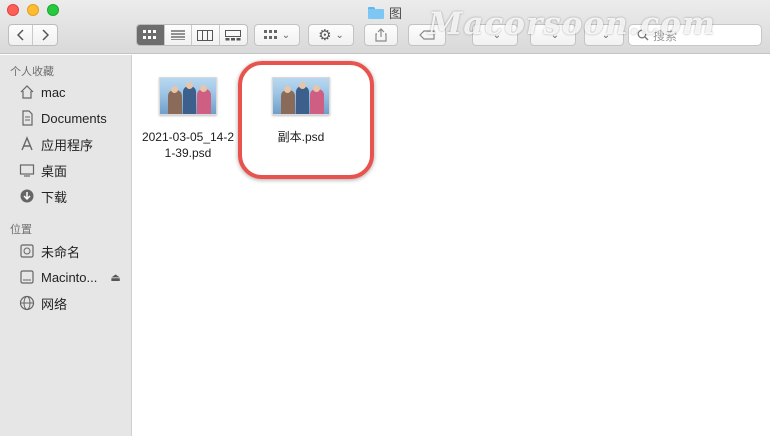 The width and height of the screenshot is (770, 436). Describe the element at coordinates (74, 92) in the screenshot. I see `sidebar-item-mac: mac` at that location.